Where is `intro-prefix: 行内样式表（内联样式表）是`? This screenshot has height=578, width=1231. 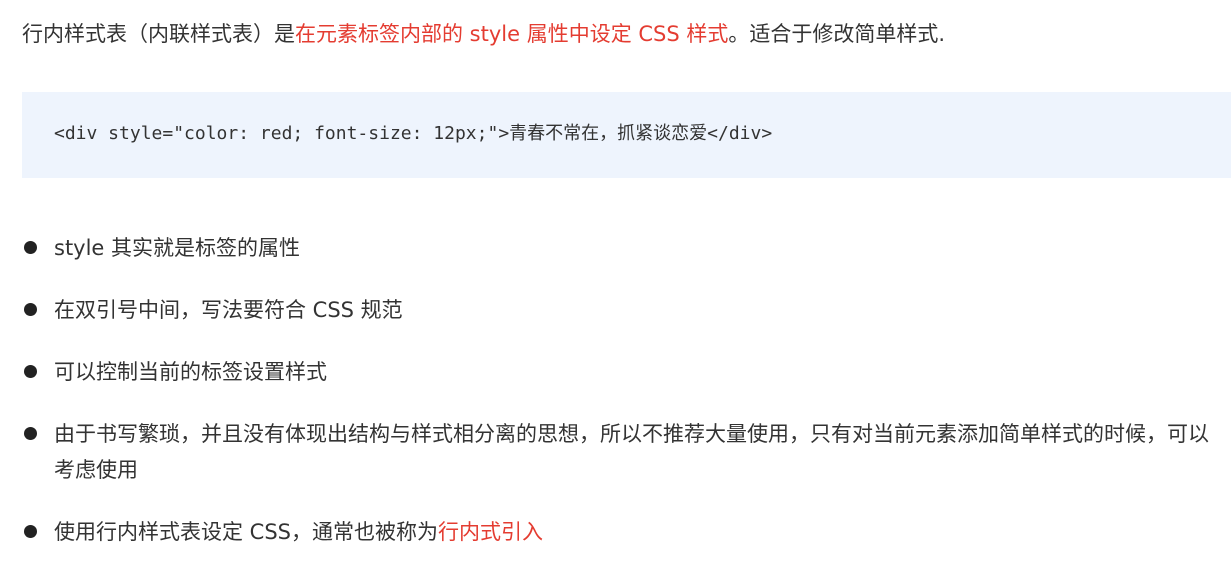
intro-prefix: 行内样式表（内联样式表）是 is located at coordinates (158, 34).